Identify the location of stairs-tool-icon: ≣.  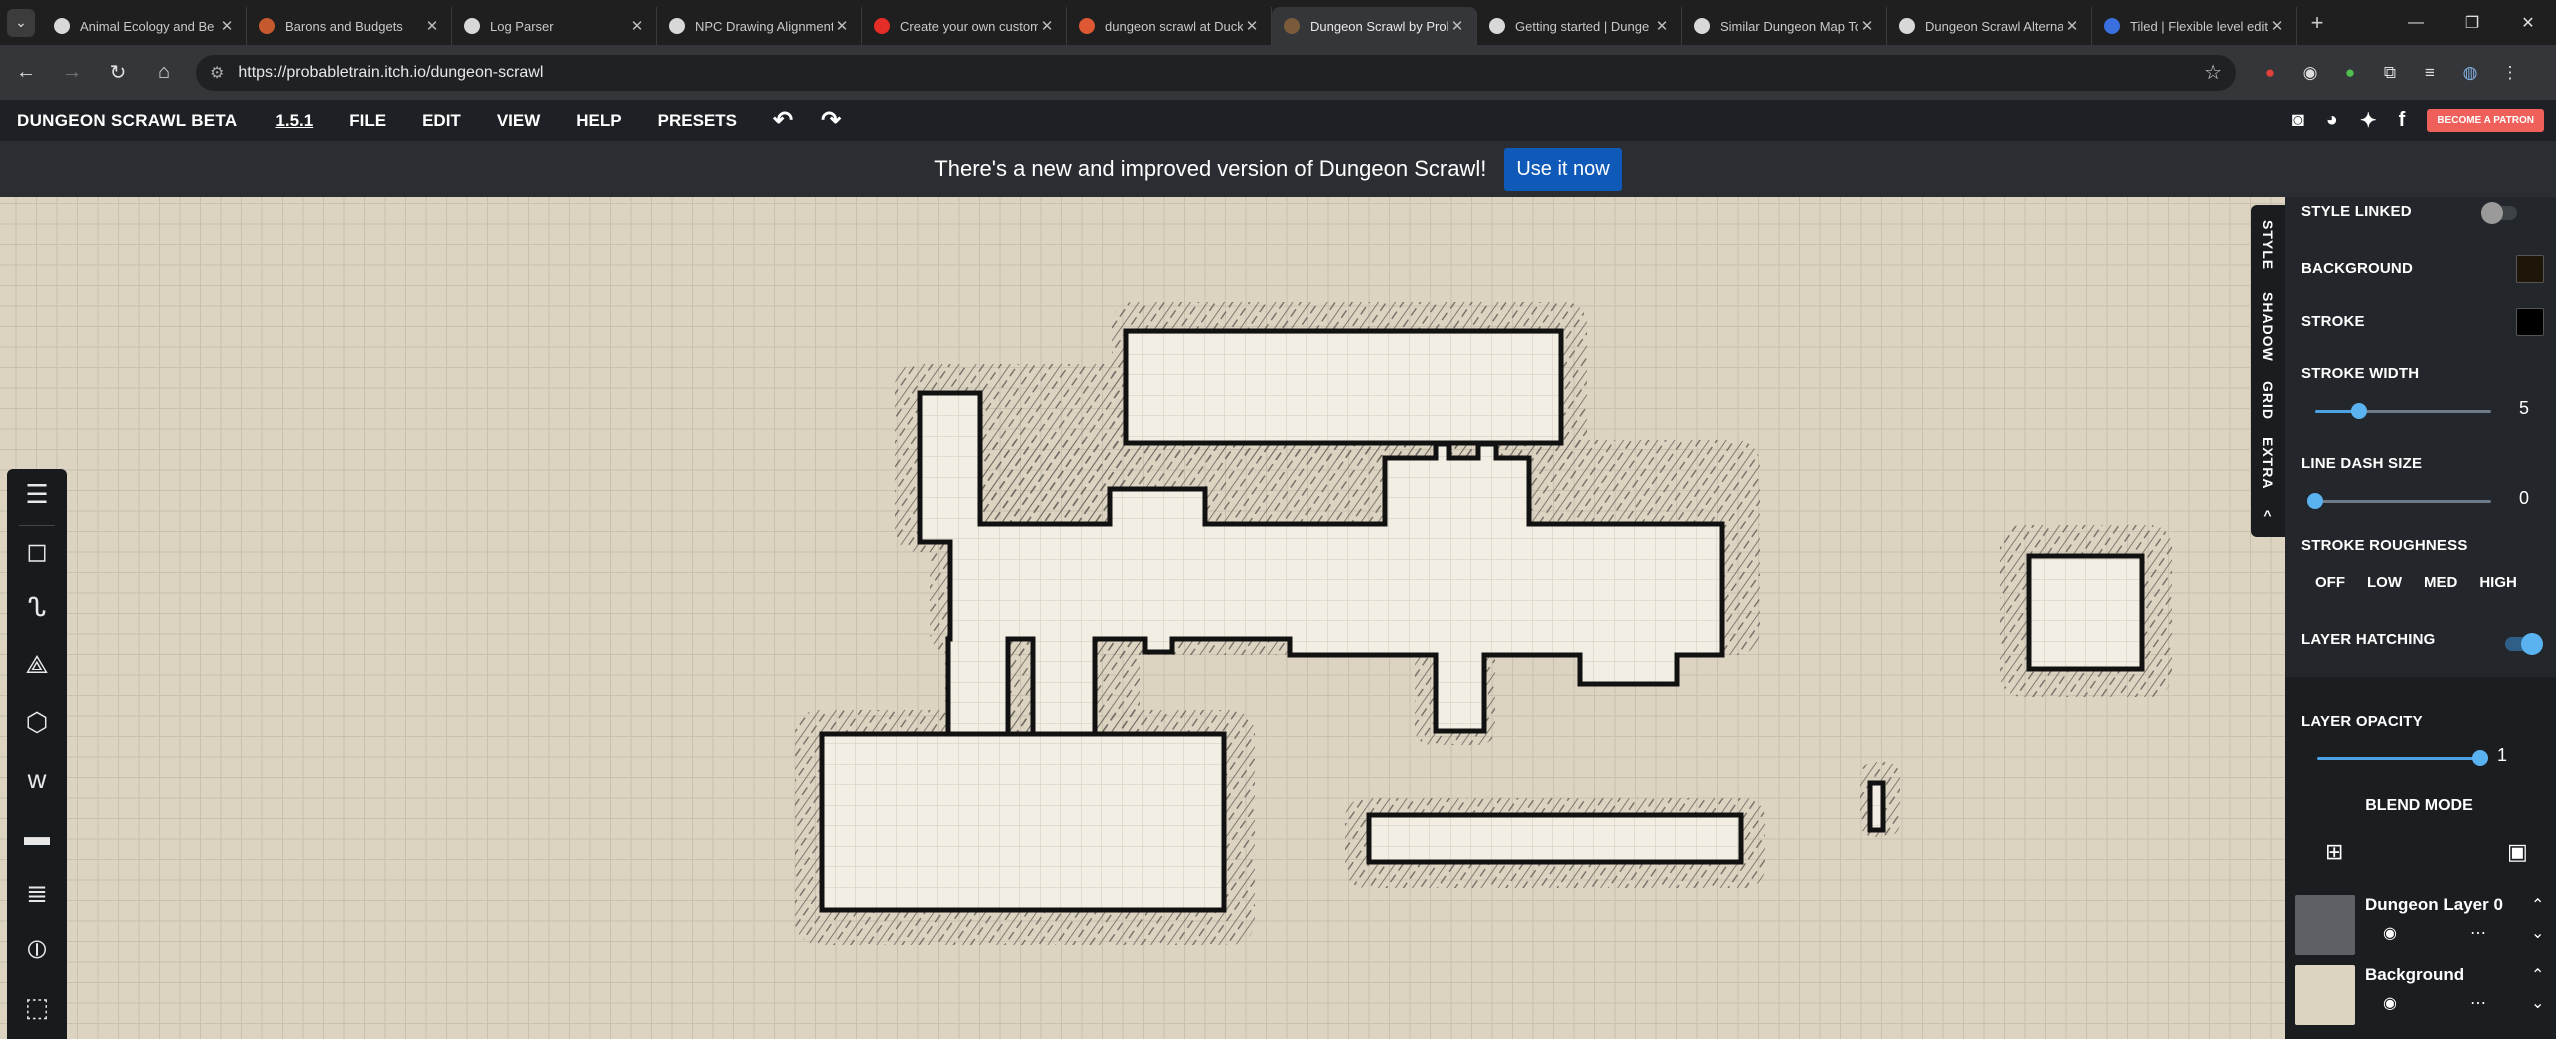
(37, 893).